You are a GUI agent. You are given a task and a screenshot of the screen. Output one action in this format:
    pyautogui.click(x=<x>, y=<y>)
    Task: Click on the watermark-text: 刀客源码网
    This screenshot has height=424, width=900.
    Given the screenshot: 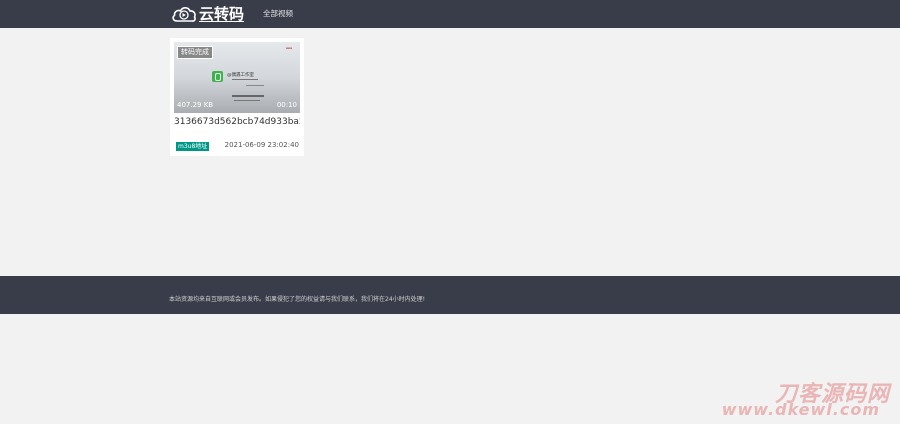 What is the action you would take?
    pyautogui.click(x=832, y=394)
    